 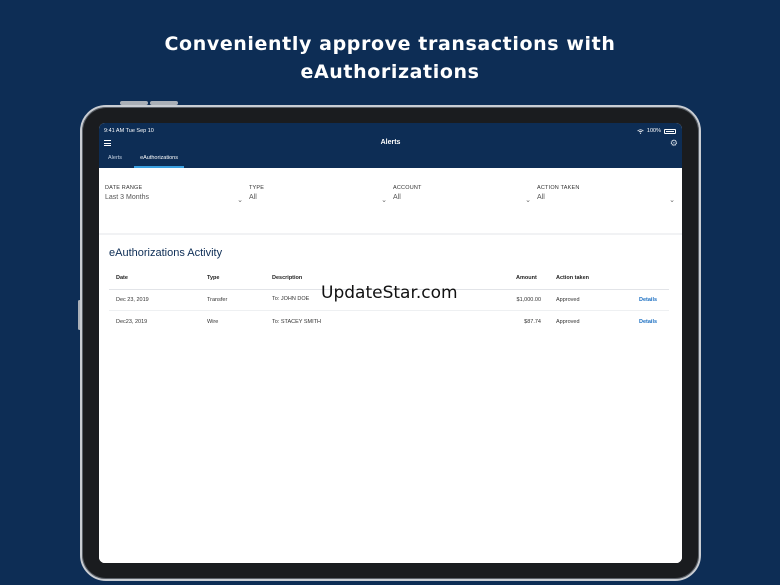 I want to click on tab-eauthorizations: eAuthorizations, so click(x=159, y=161).